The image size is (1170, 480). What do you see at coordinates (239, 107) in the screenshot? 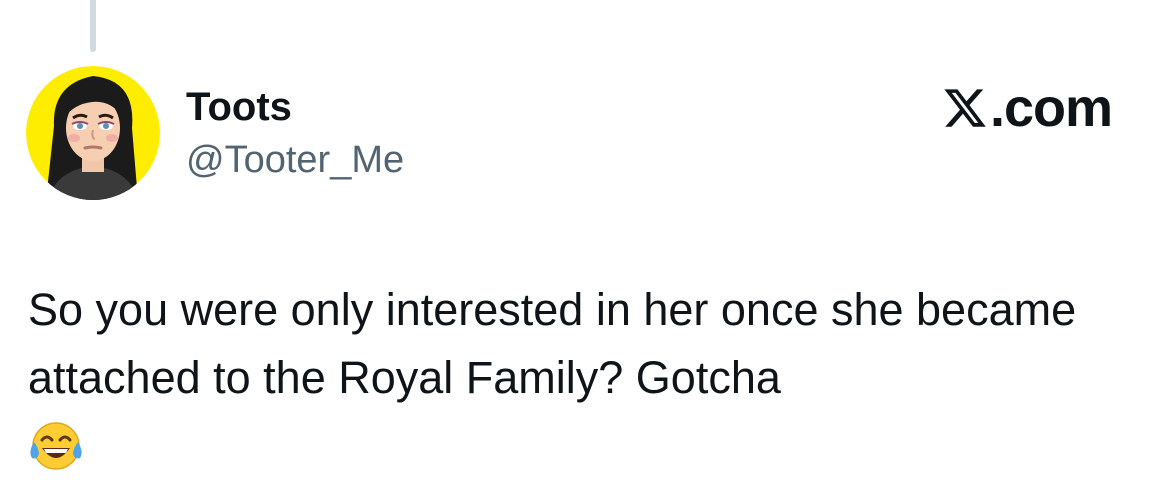
I see `author-display-name: Toots` at bounding box center [239, 107].